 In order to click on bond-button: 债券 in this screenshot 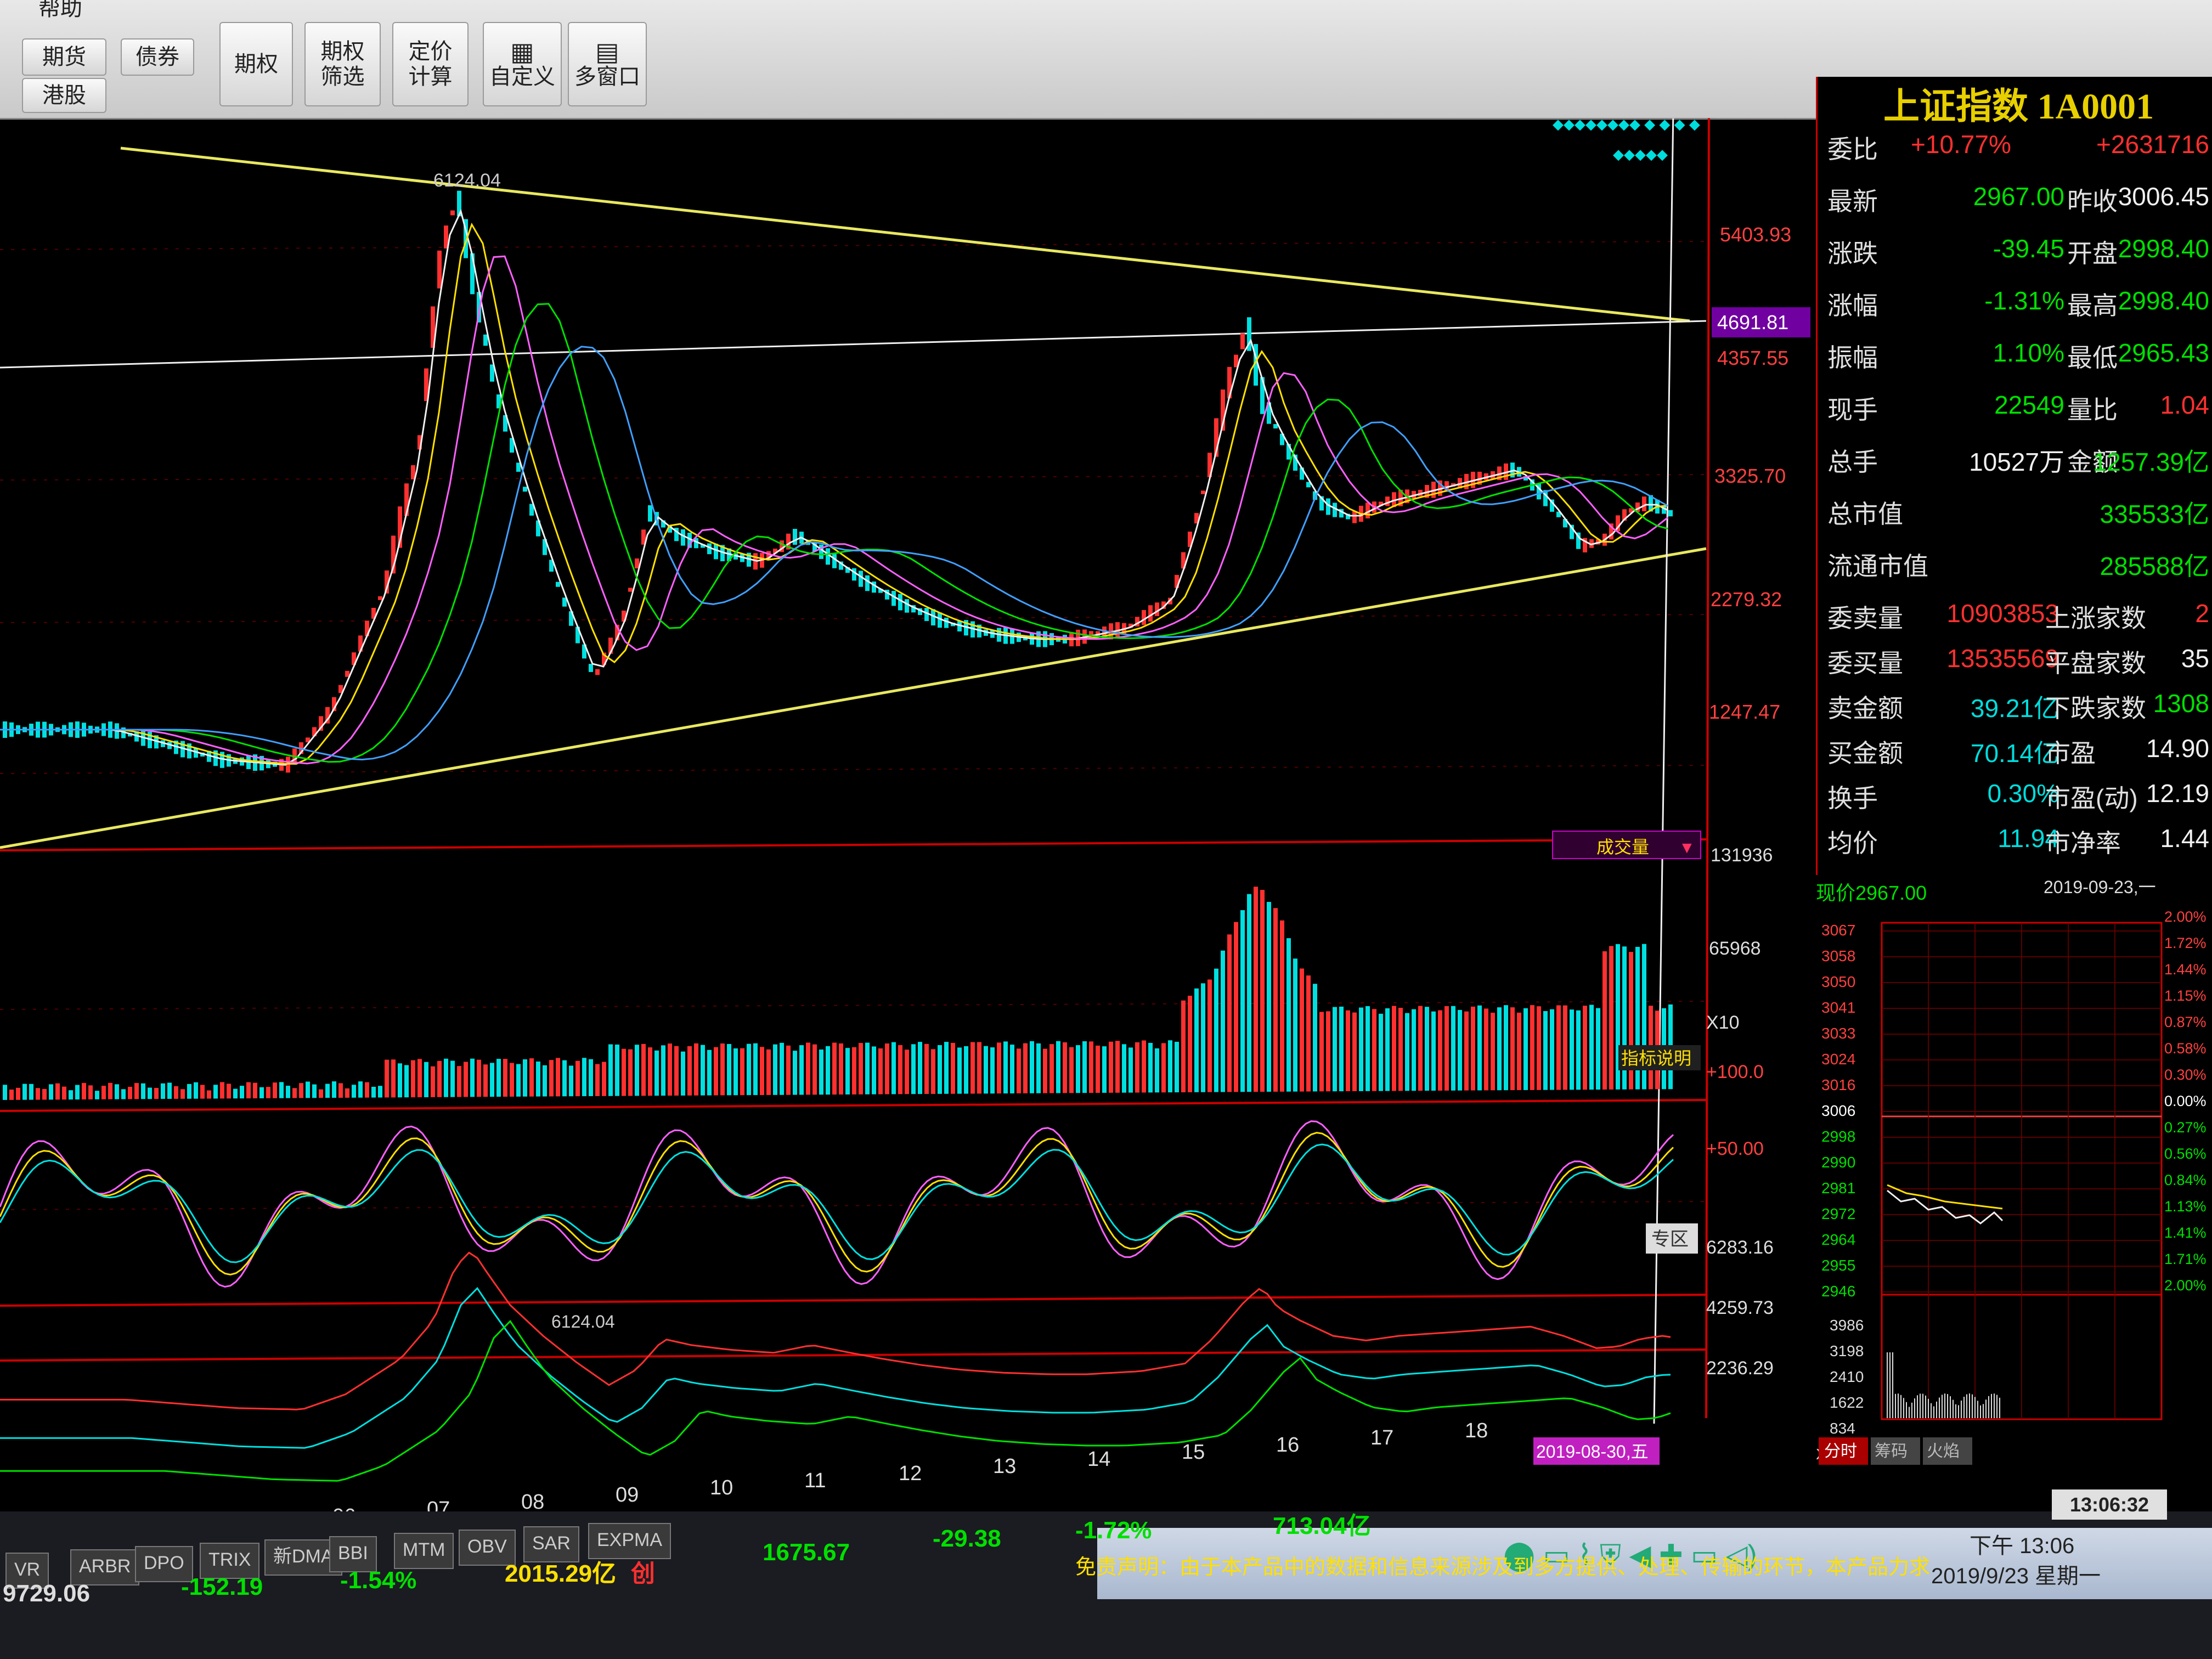, I will do `click(158, 57)`.